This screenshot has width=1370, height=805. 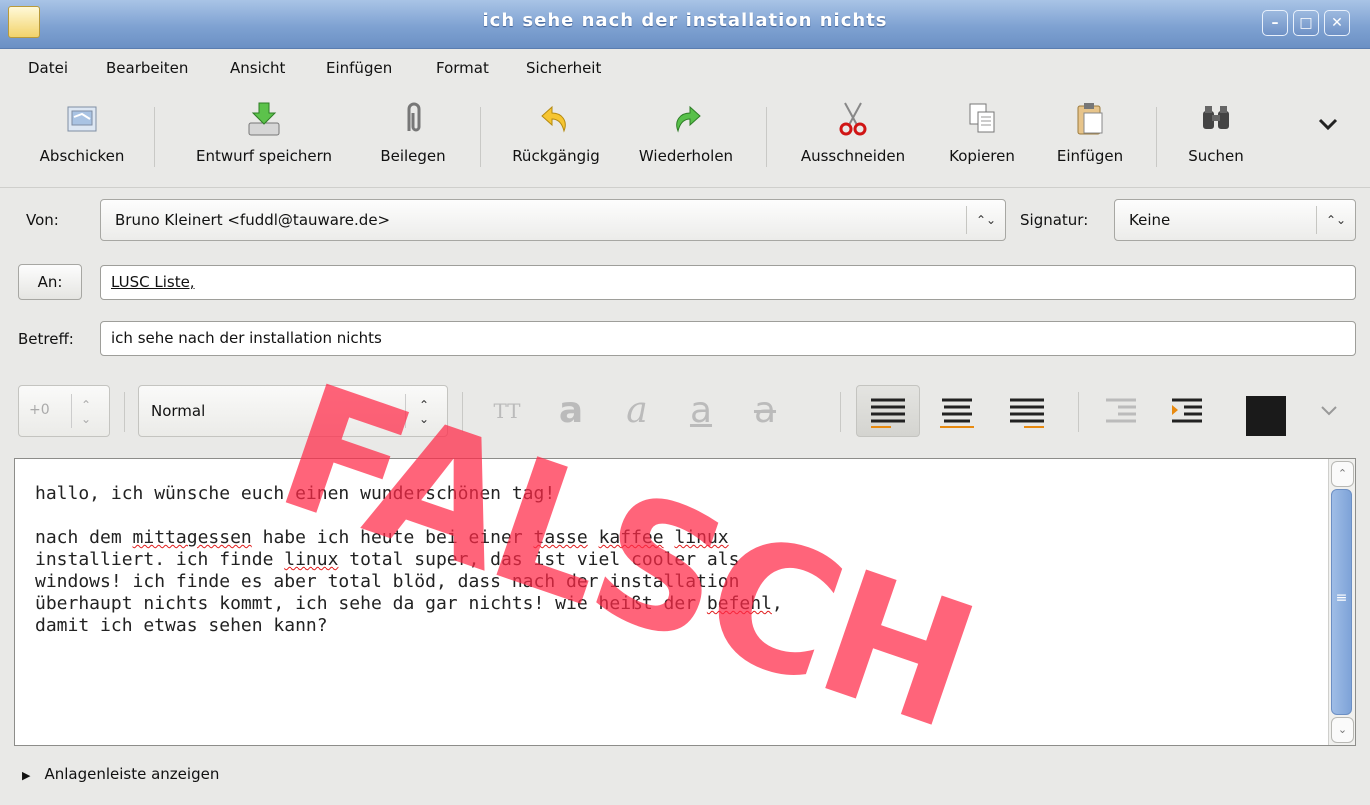 I want to click on menu-format: Format, so click(x=462, y=68).